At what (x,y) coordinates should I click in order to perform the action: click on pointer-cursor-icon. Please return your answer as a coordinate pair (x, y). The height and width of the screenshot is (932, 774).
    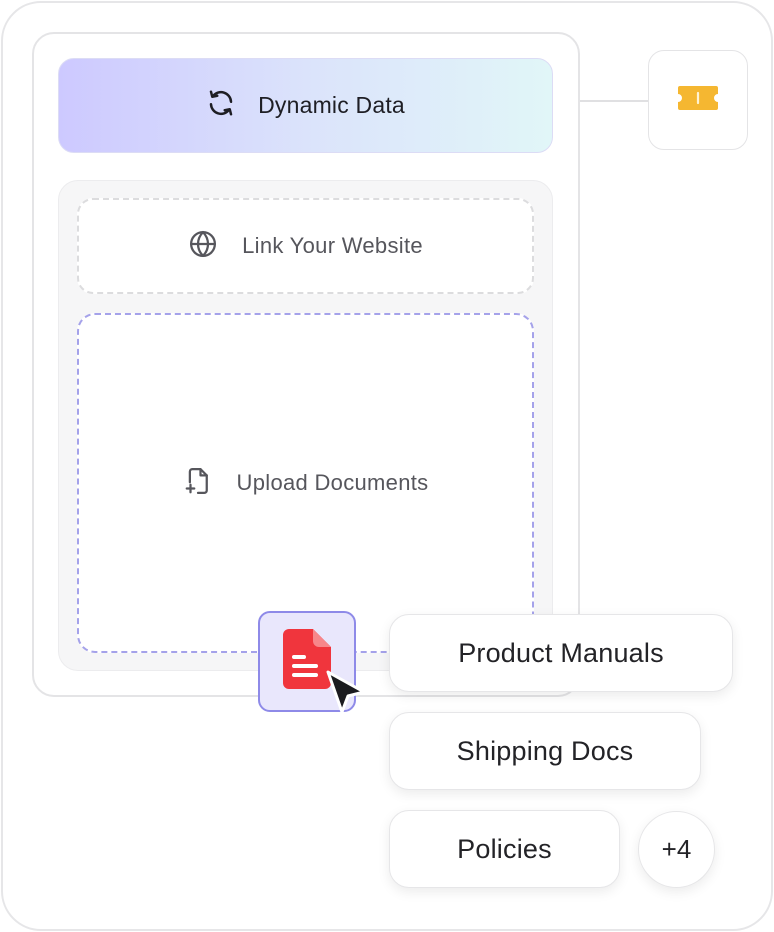
    Looking at the image, I should click on (346, 692).